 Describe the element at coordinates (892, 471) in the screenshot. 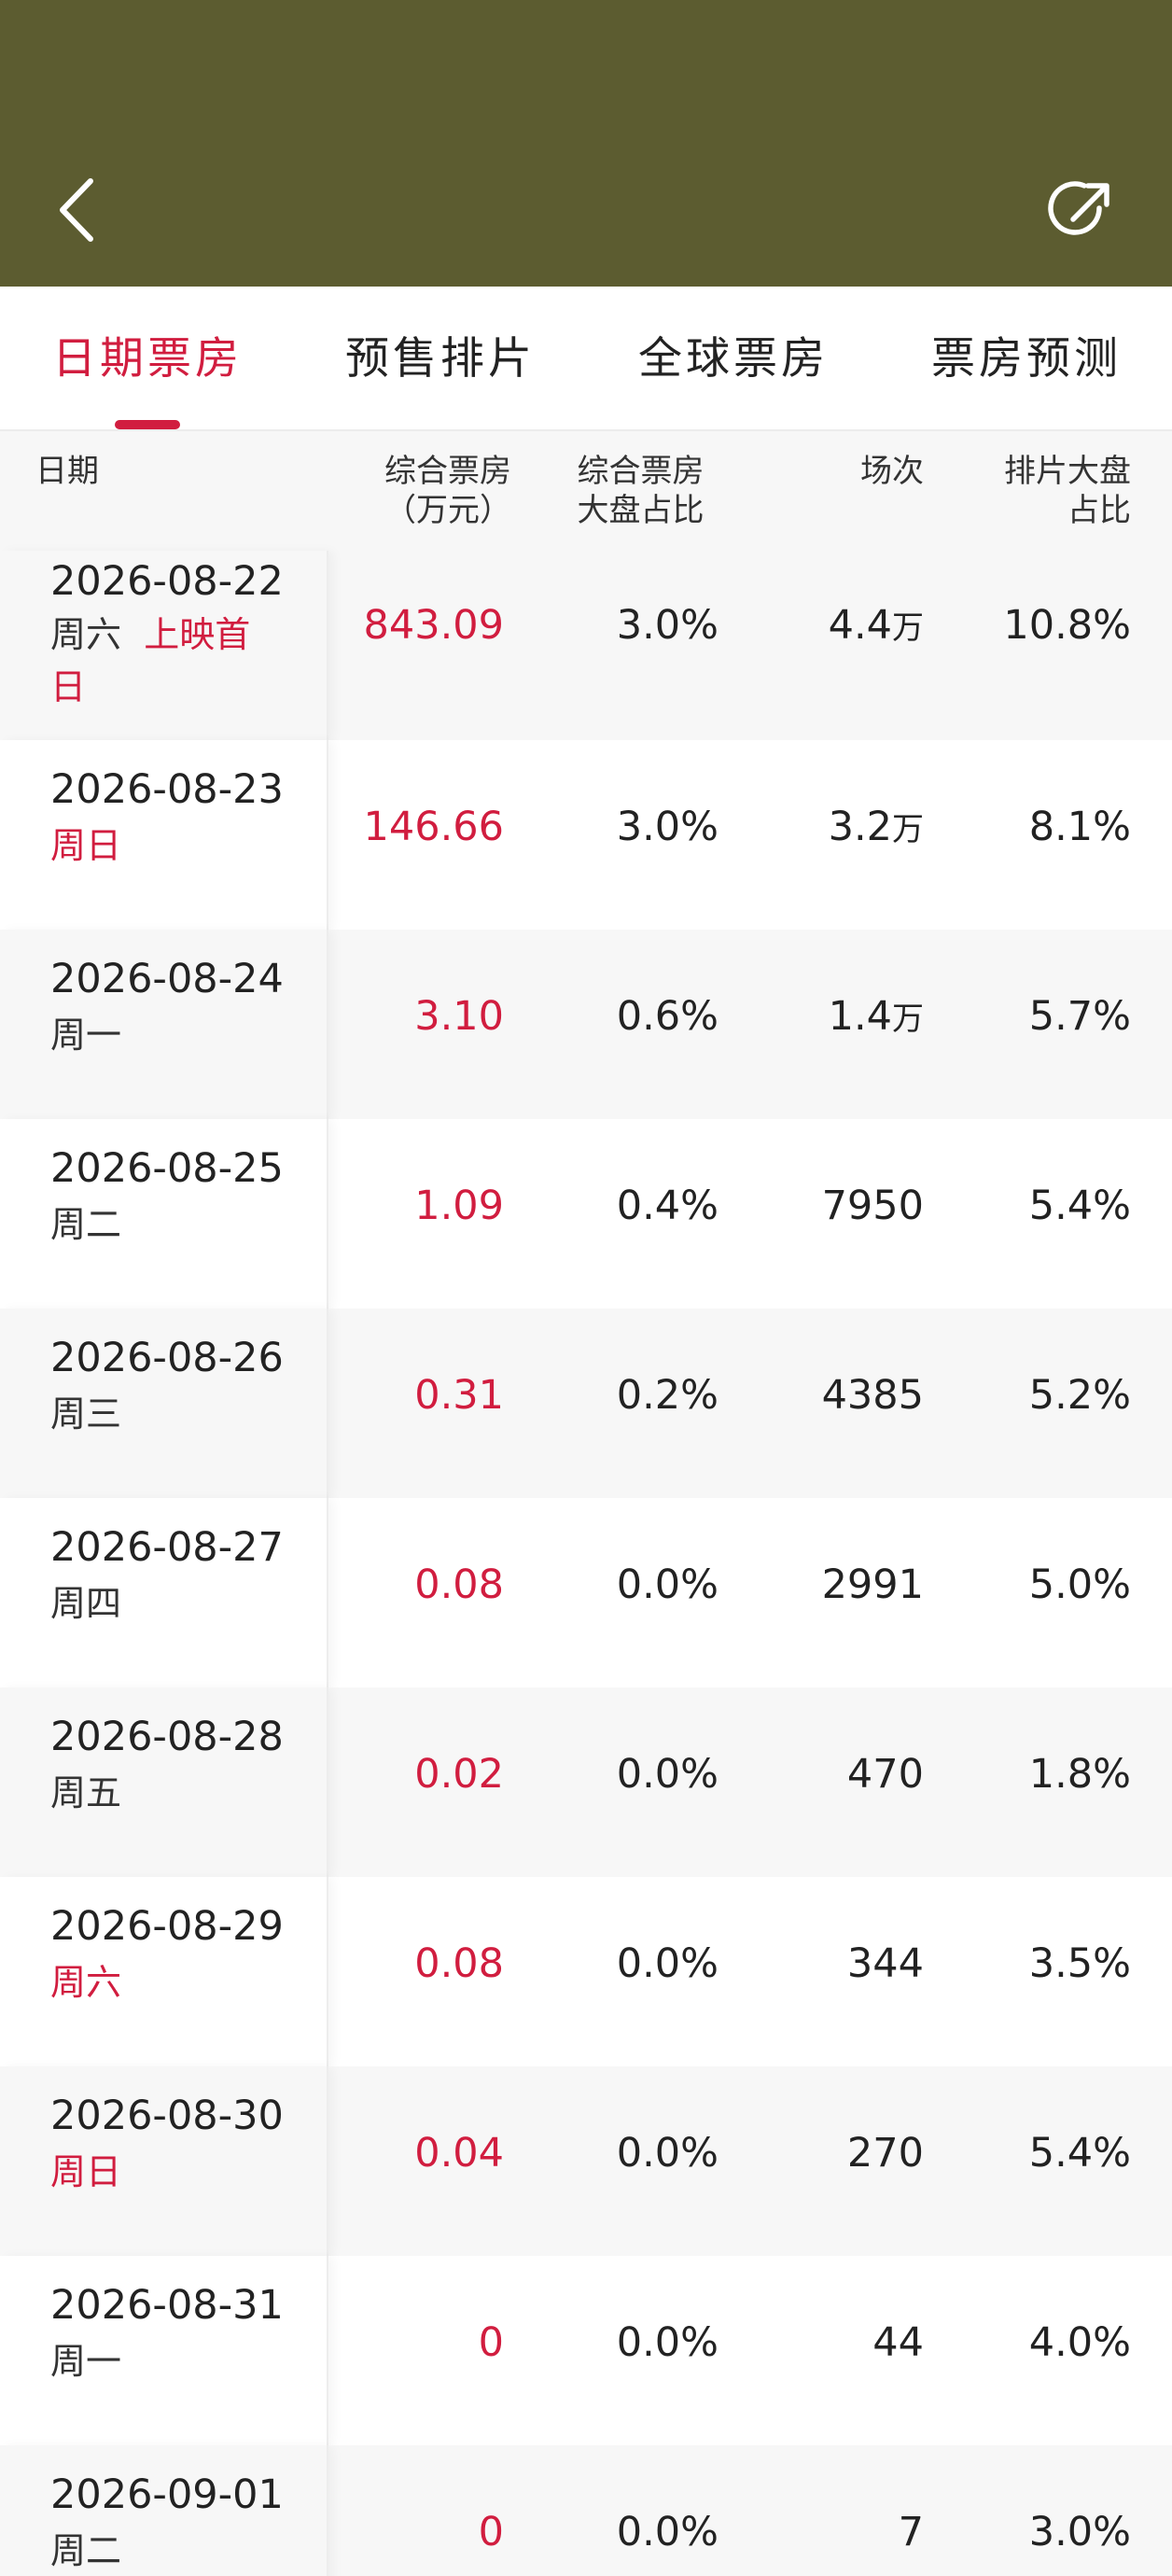

I see `header-shows: 场次` at that location.